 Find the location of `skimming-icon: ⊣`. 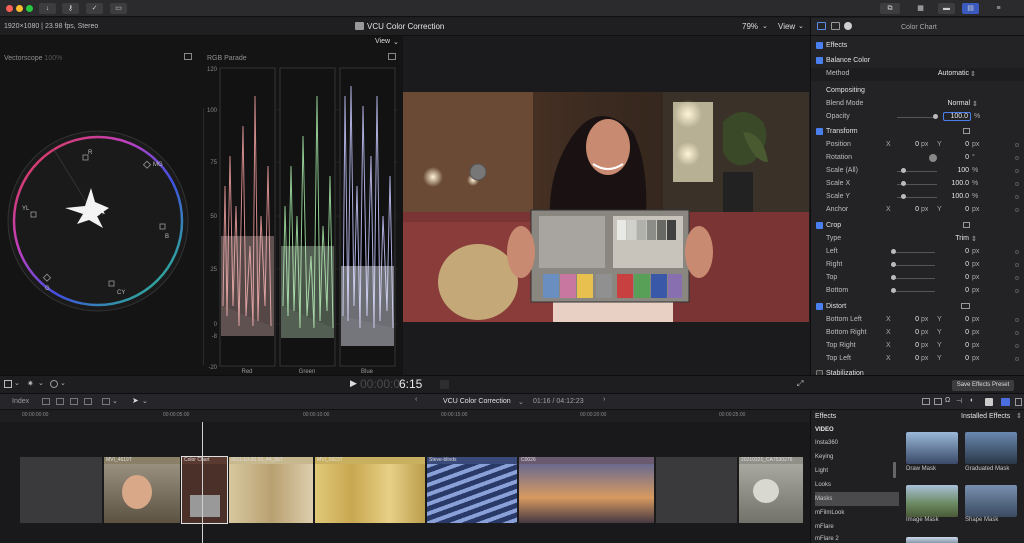

skimming-icon: ⊣ is located at coordinates (959, 401).